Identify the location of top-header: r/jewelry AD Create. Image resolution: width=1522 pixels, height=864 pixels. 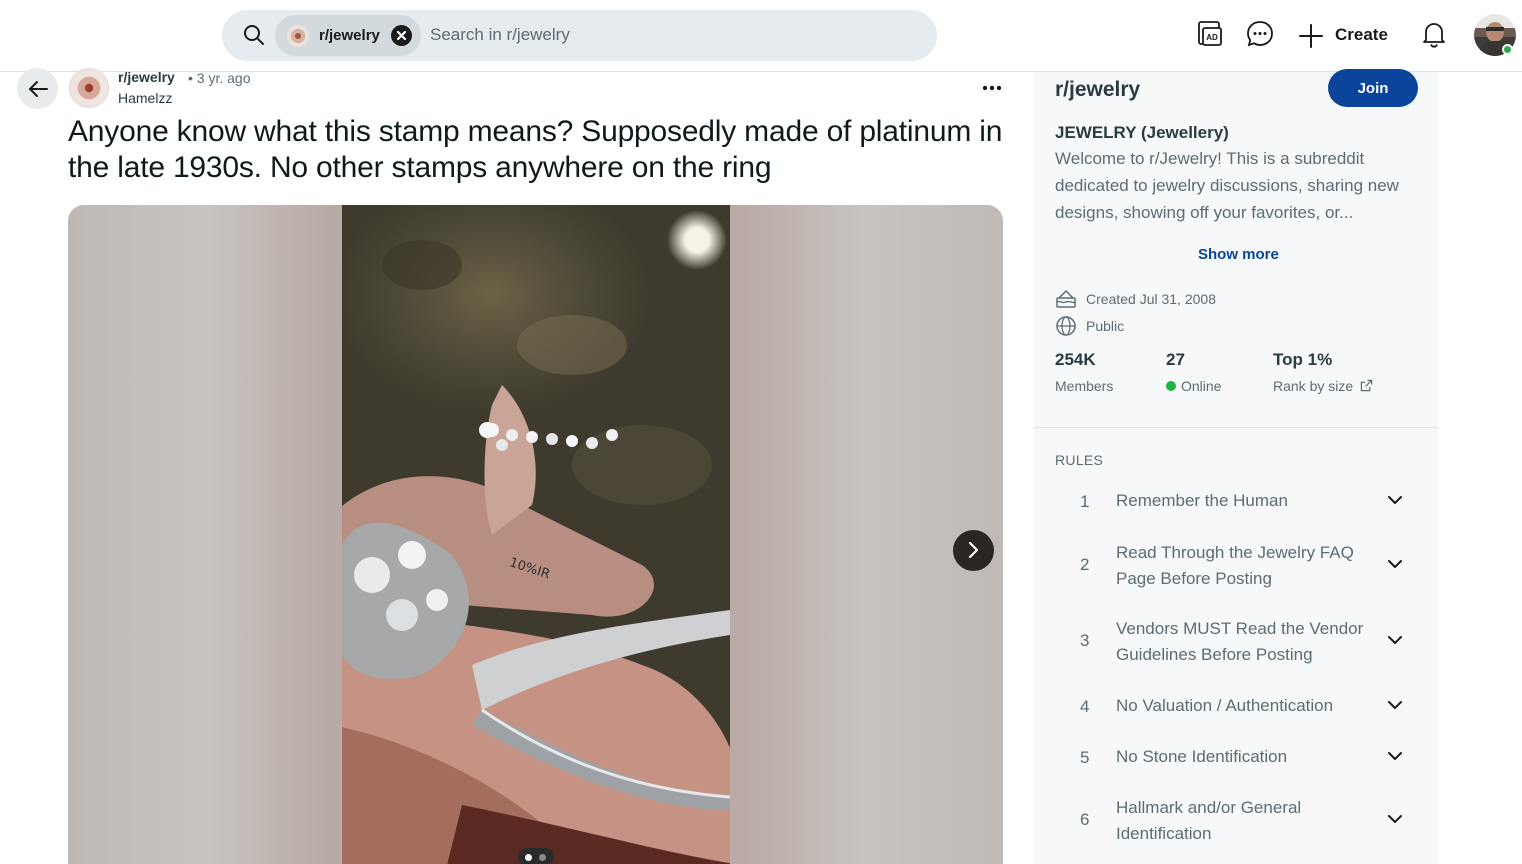
(761, 36).